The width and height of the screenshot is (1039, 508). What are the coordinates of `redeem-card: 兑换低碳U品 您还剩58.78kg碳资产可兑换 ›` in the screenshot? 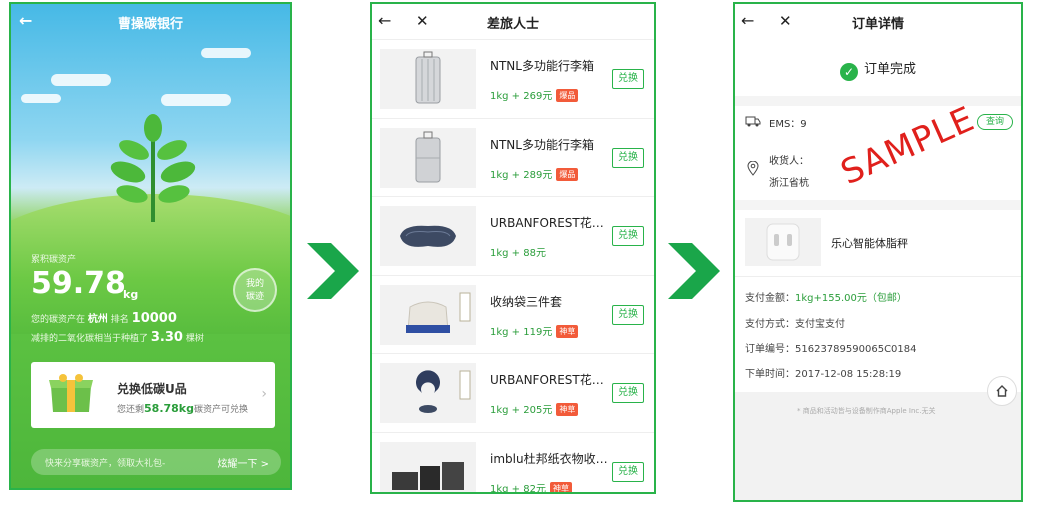 It's located at (153, 395).